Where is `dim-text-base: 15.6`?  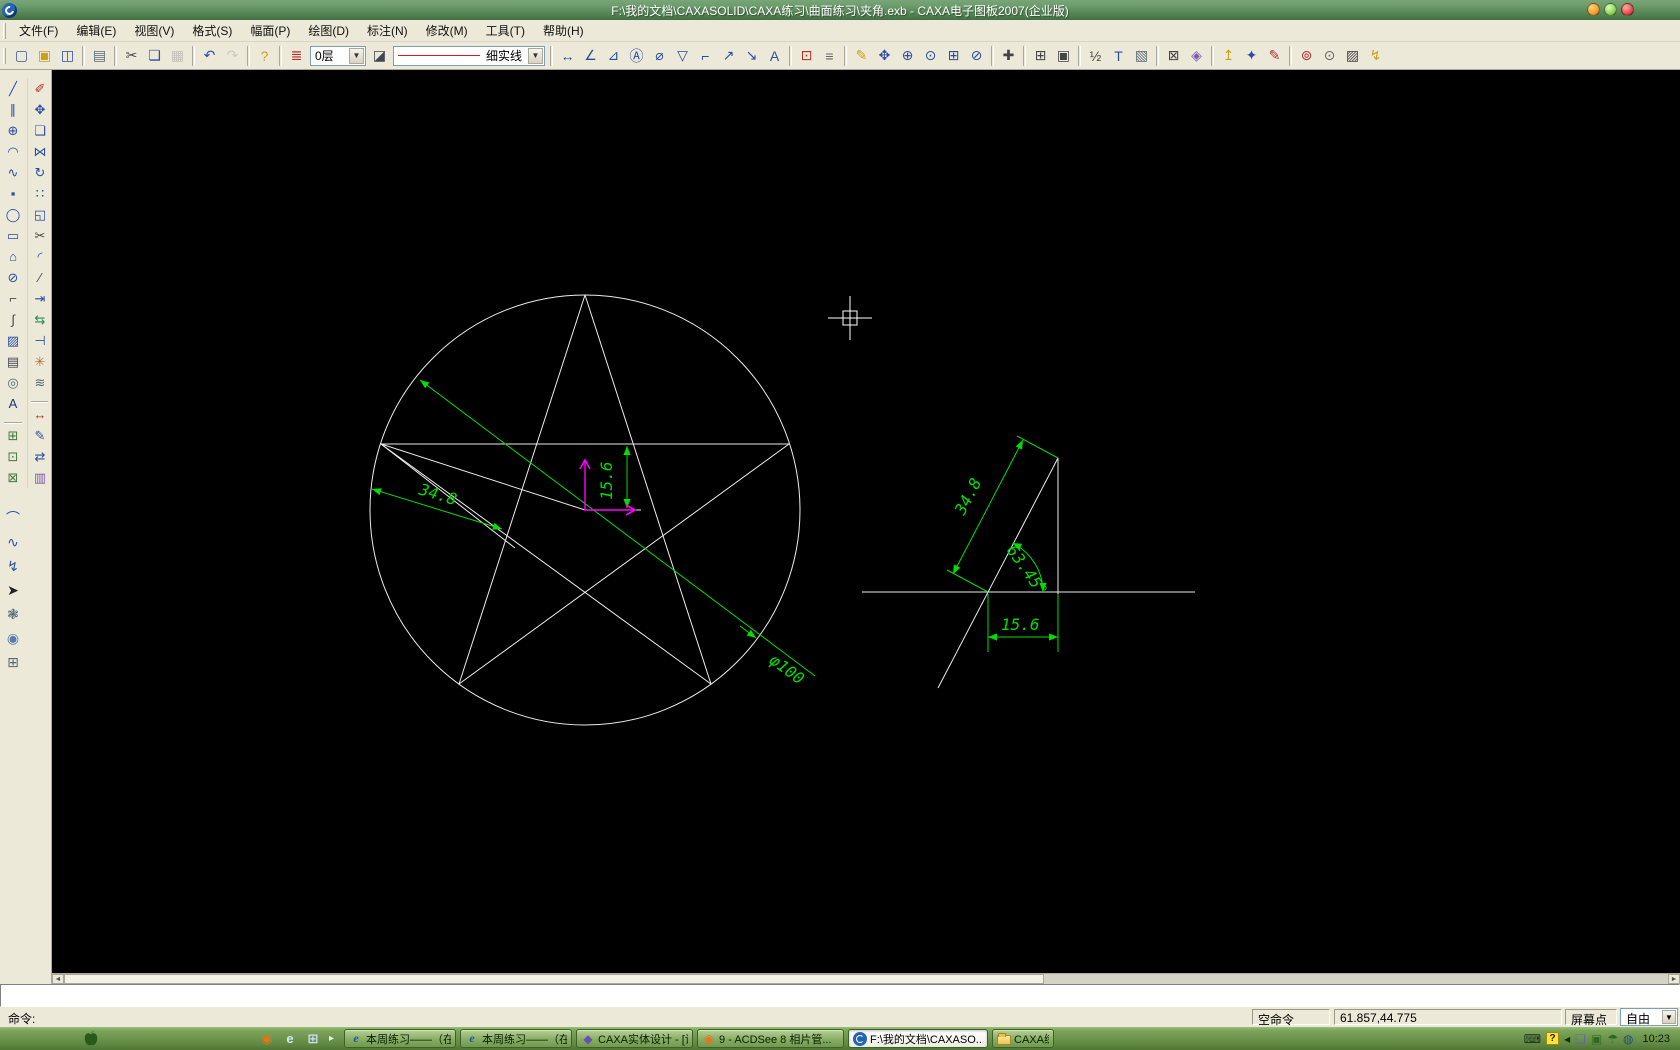
dim-text-base: 15.6 is located at coordinates (1020, 624).